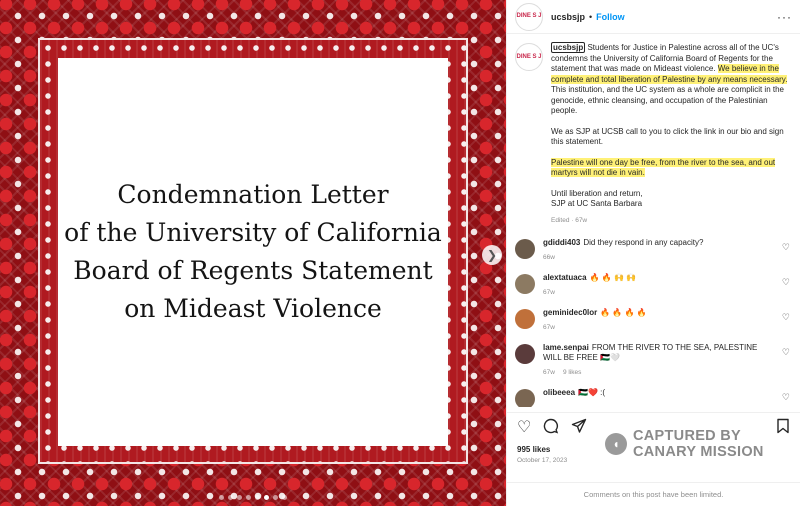 The height and width of the screenshot is (506, 800). I want to click on comment-text: 🔥 🔥 🔥 🔥, so click(623, 312).